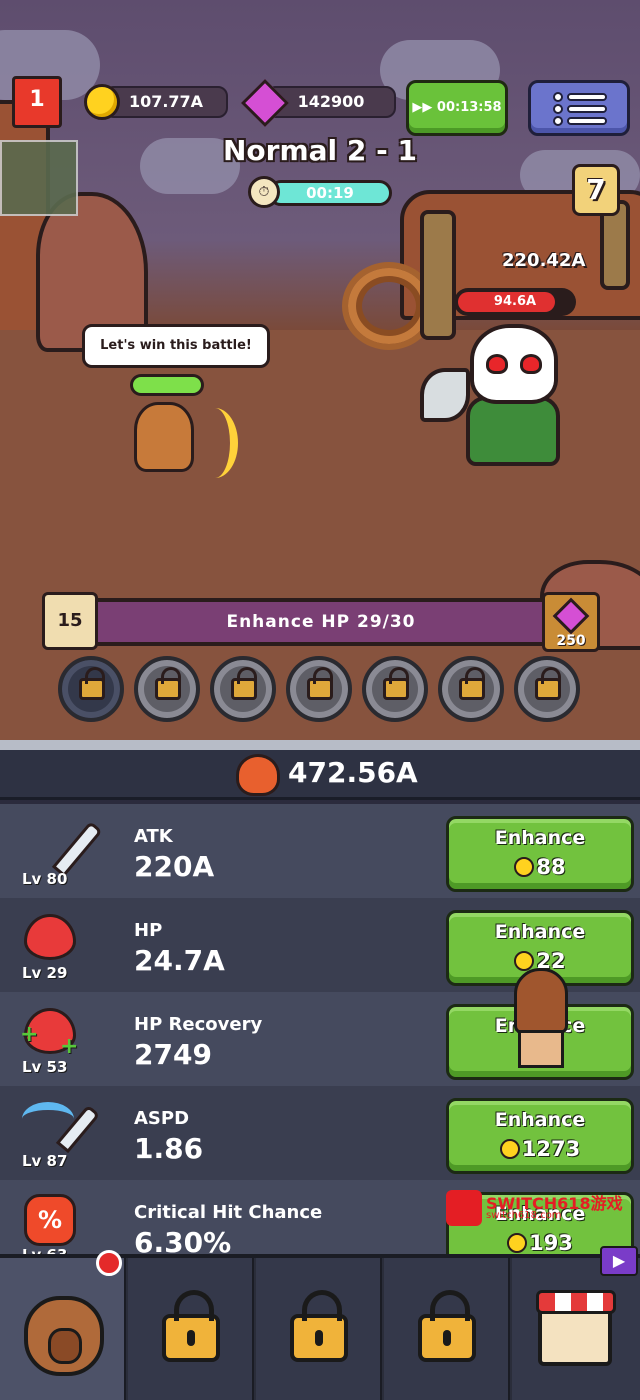 The width and height of the screenshot is (640, 1400). I want to click on nav-tab-shop, so click(576, 1329).